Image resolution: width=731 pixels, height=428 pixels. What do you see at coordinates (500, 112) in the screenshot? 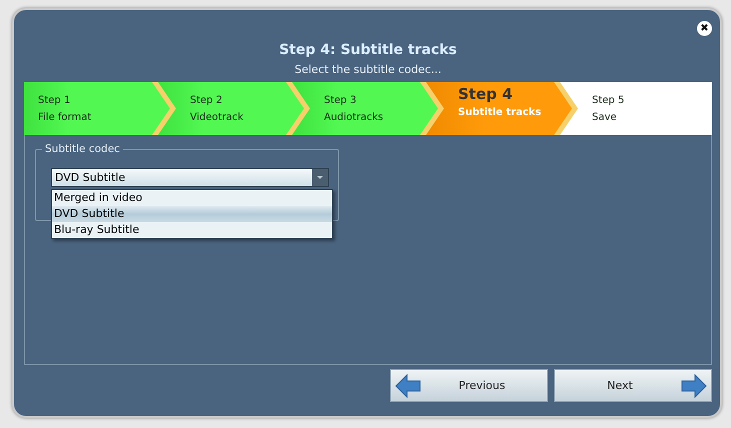
I see `step-label: Subtitle tracks` at bounding box center [500, 112].